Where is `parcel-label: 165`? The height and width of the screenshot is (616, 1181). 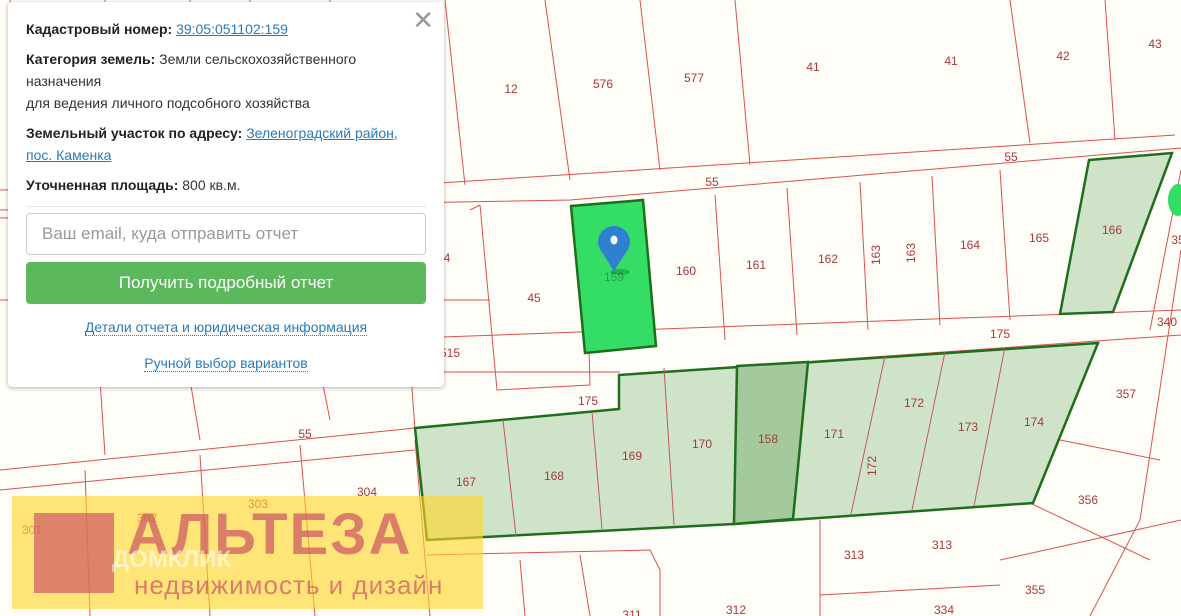 parcel-label: 165 is located at coordinates (1039, 238).